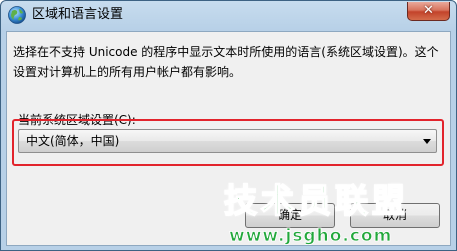 The height and width of the screenshot is (251, 457). Describe the element at coordinates (290, 215) in the screenshot. I see `ok-button: 确定` at that location.